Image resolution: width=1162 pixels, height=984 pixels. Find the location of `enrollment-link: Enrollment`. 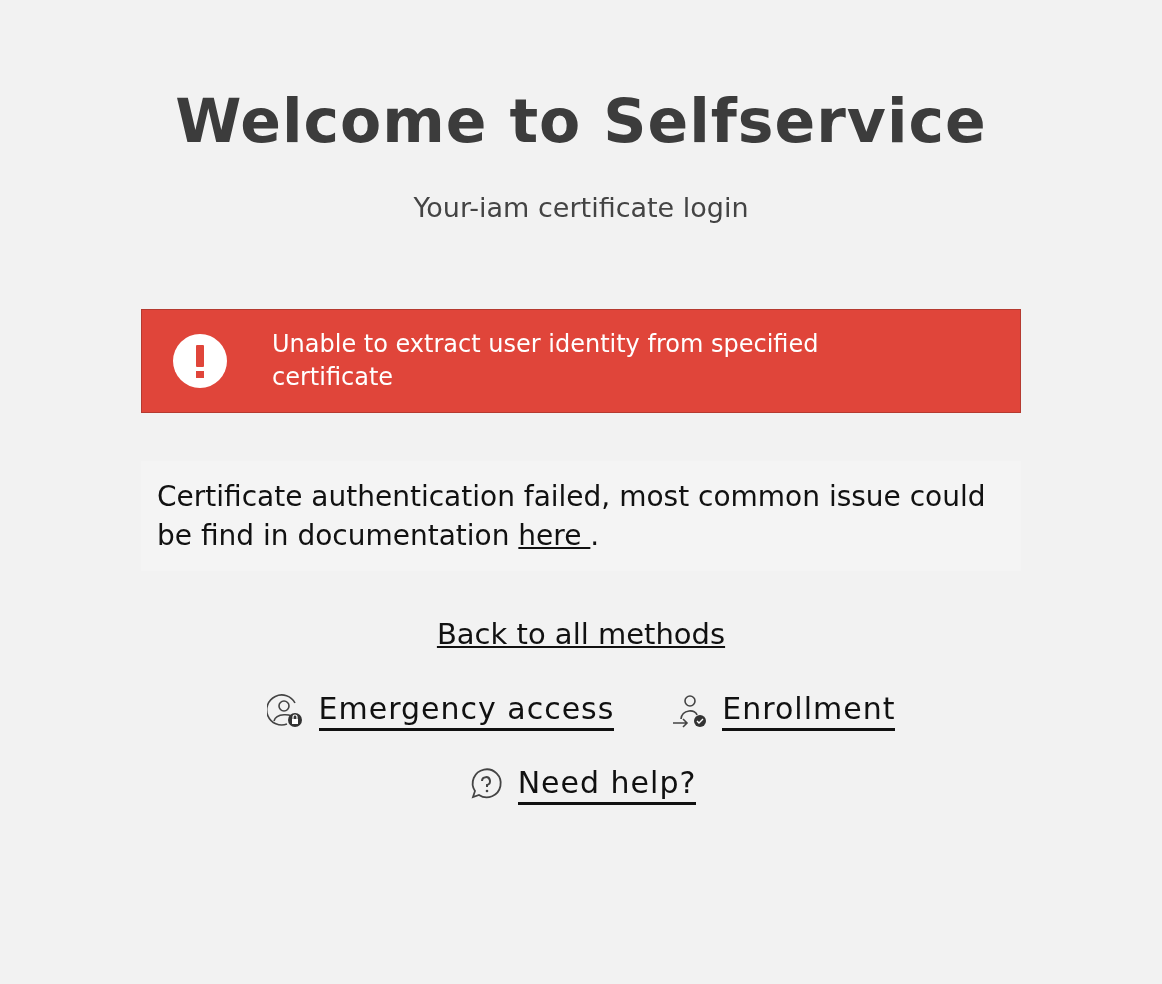

enrollment-link: Enrollment is located at coordinates (809, 711).